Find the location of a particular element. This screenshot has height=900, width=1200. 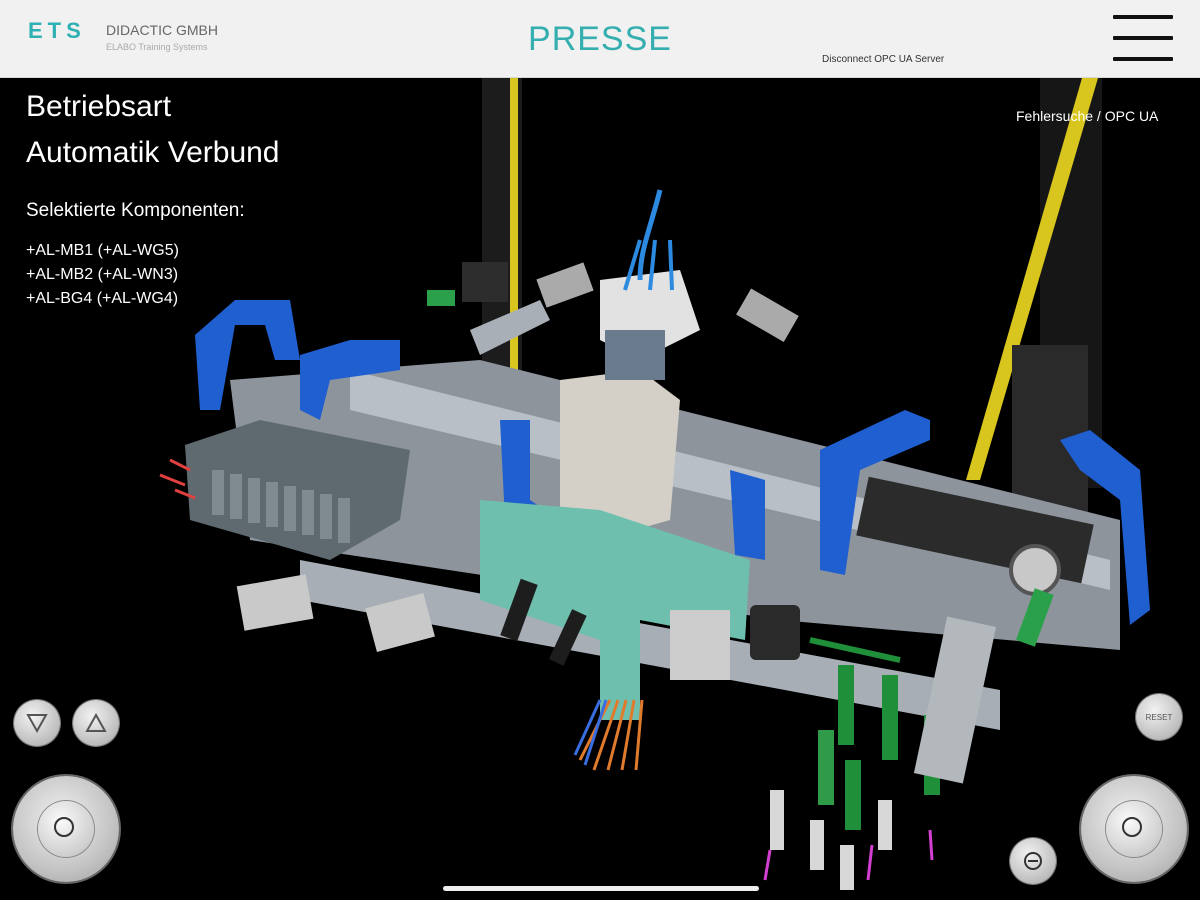

blue-bracket is located at coordinates (747, 515).